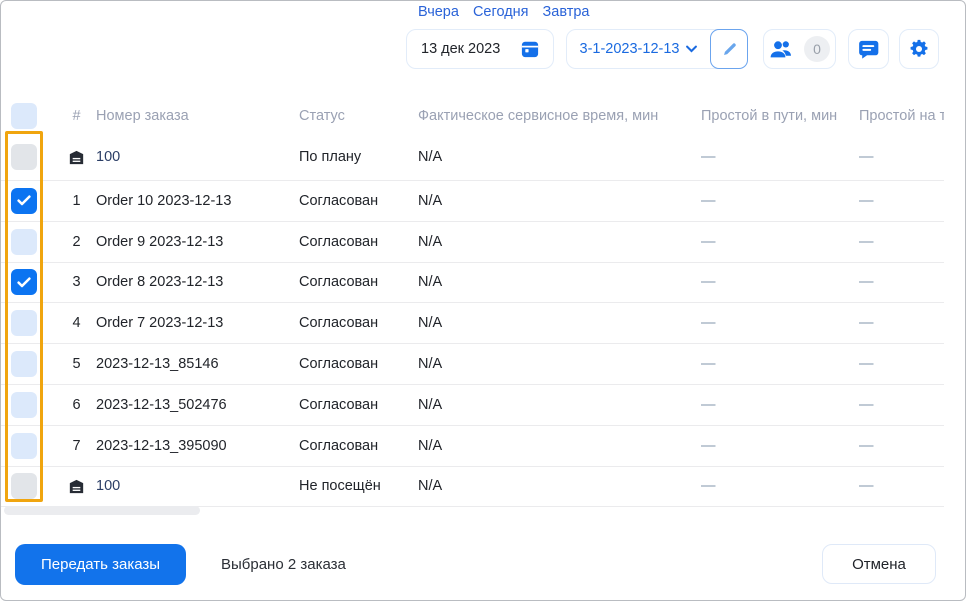  Describe the element at coordinates (340, 486) in the screenshot. I see `order-status: Не посещён` at that location.